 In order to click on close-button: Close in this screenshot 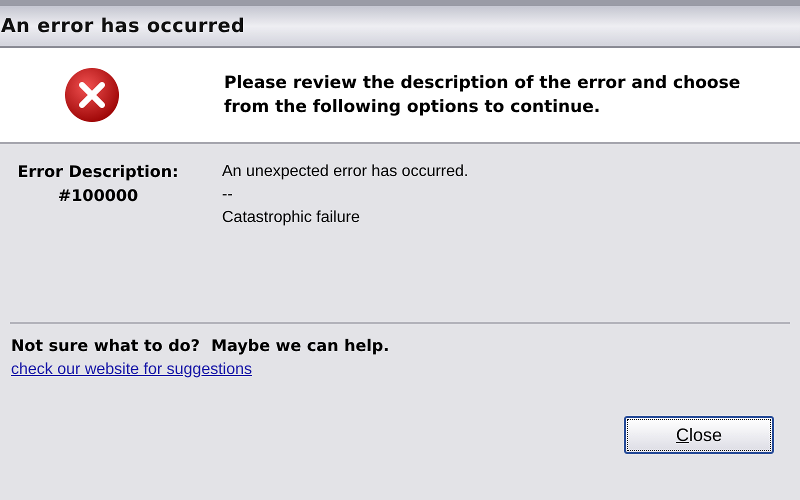, I will do `click(699, 435)`.